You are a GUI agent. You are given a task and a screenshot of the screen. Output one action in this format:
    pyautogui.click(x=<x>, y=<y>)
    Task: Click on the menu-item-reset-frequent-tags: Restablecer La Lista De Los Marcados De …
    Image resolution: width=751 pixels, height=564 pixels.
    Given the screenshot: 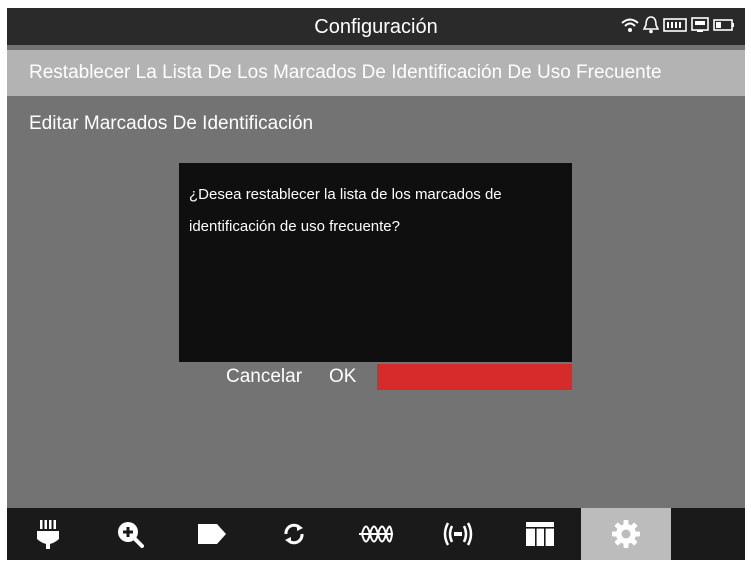 What is the action you would take?
    pyautogui.click(x=376, y=73)
    